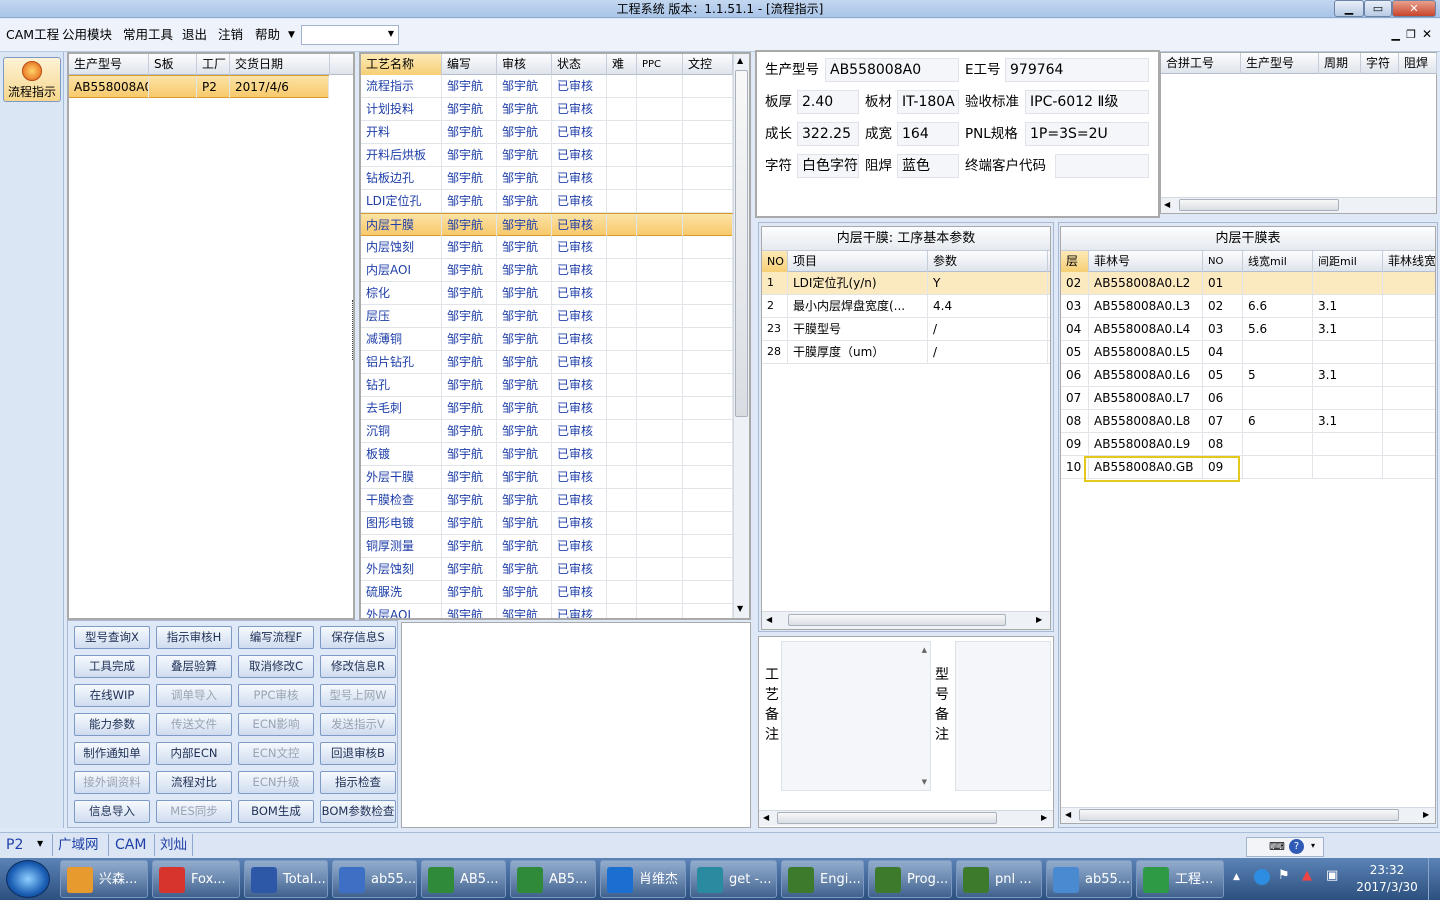 This screenshot has width=1440, height=900. I want to click on order-row: AB558008A0 P2 2017/4/6, so click(199, 87).